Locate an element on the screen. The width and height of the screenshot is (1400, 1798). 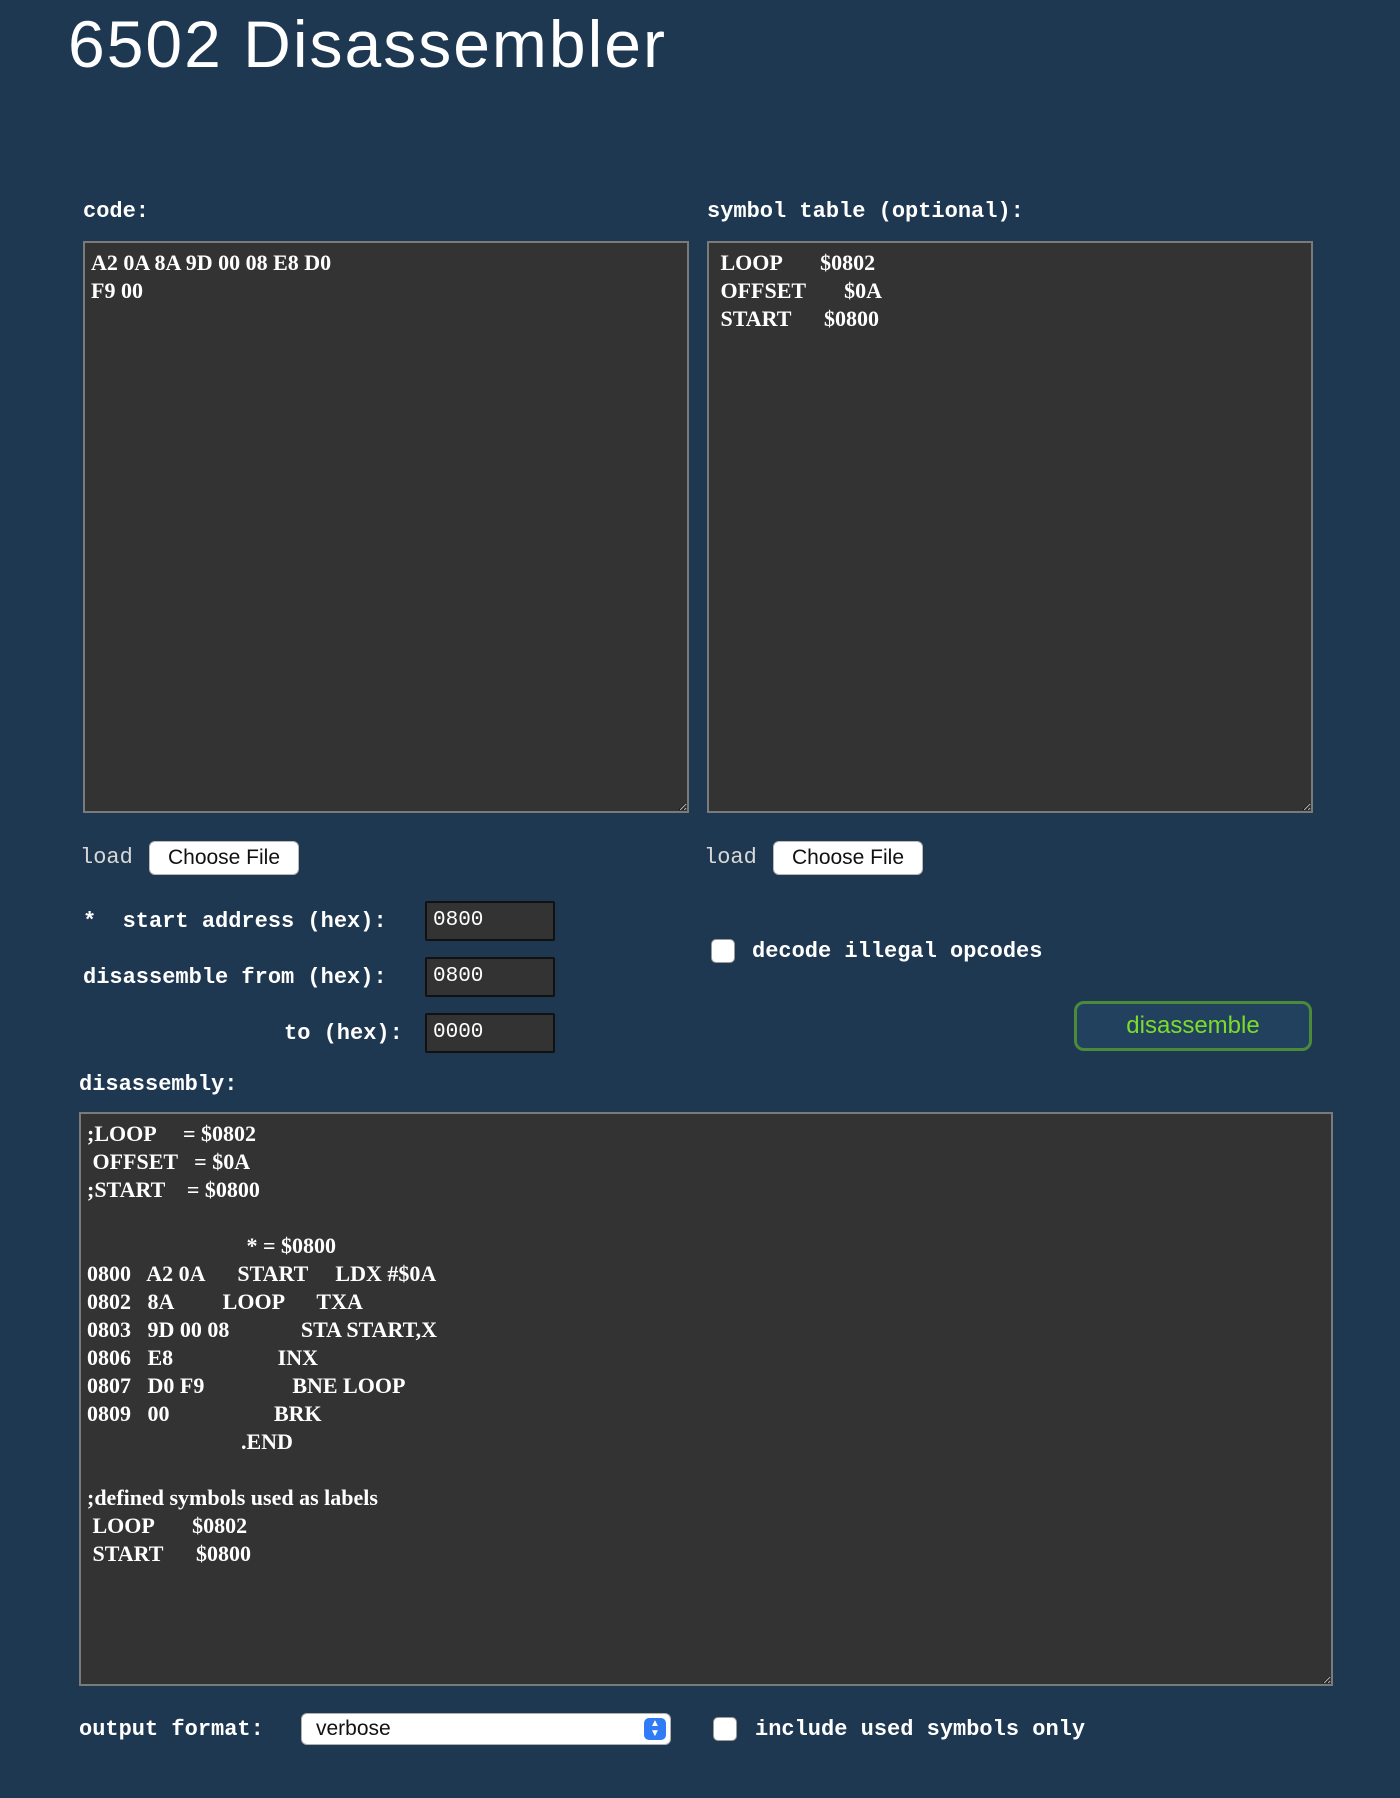
code-choose-file-button: Choose File is located at coordinates (224, 858).